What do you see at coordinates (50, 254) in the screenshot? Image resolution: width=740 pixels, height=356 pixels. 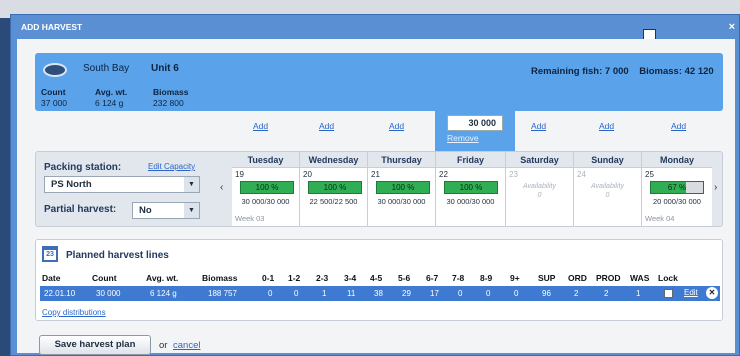 I see `calendar-icon: 23` at bounding box center [50, 254].